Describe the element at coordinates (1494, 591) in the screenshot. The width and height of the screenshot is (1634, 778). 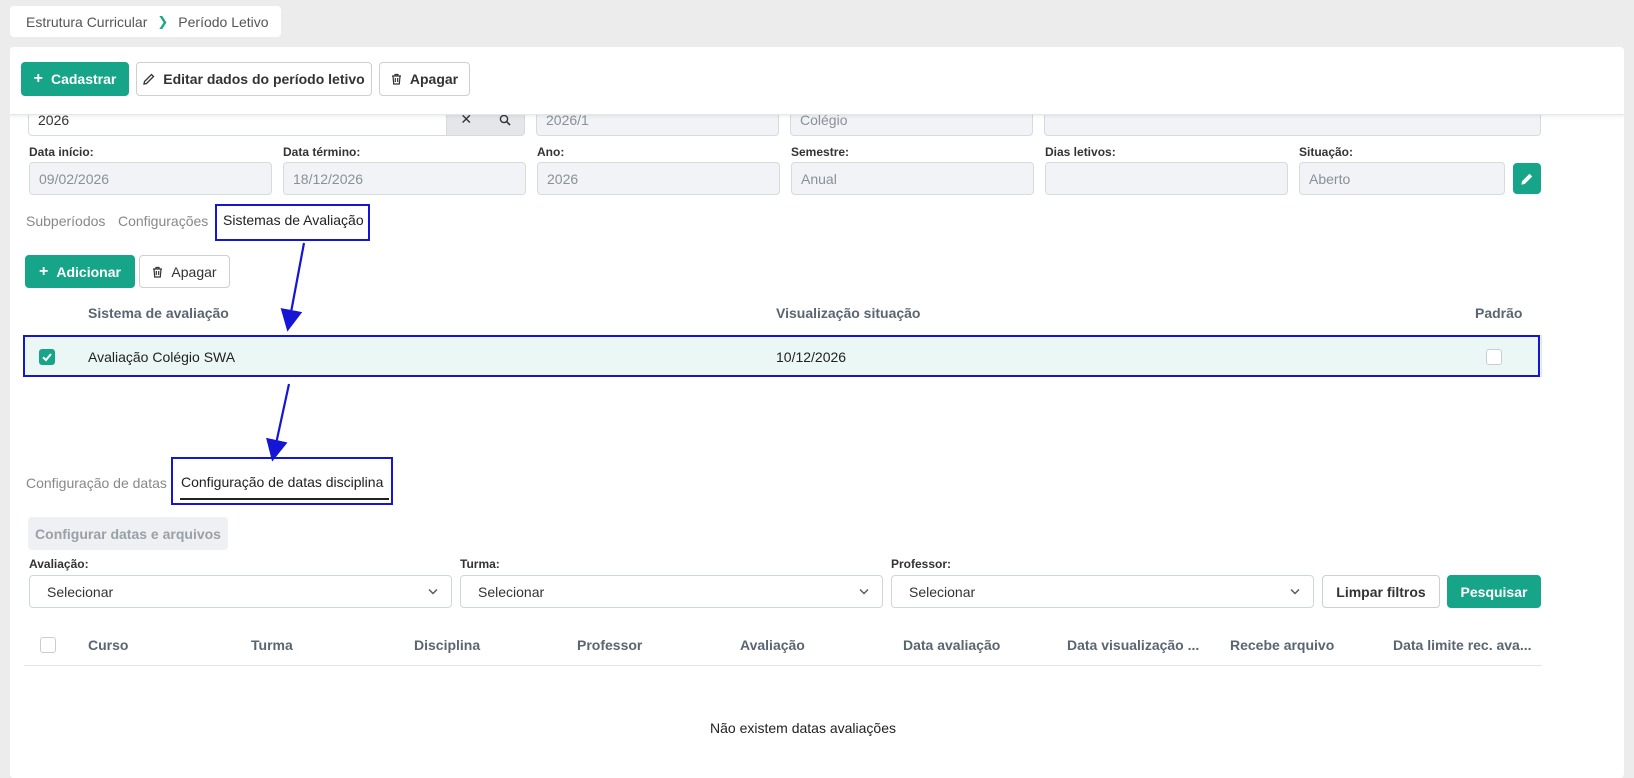
I see `pesquisar-button: Pesquisar` at that location.